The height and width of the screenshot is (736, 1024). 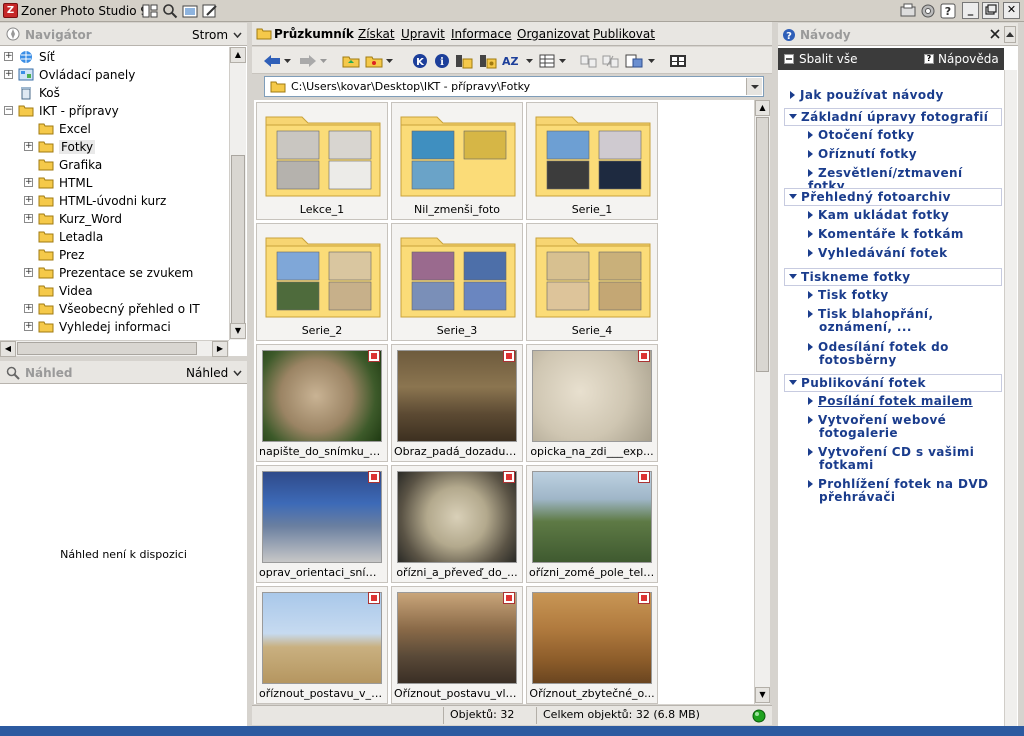 What do you see at coordinates (114, 75) in the screenshot?
I see `tree-item: + Ovládací panely` at bounding box center [114, 75].